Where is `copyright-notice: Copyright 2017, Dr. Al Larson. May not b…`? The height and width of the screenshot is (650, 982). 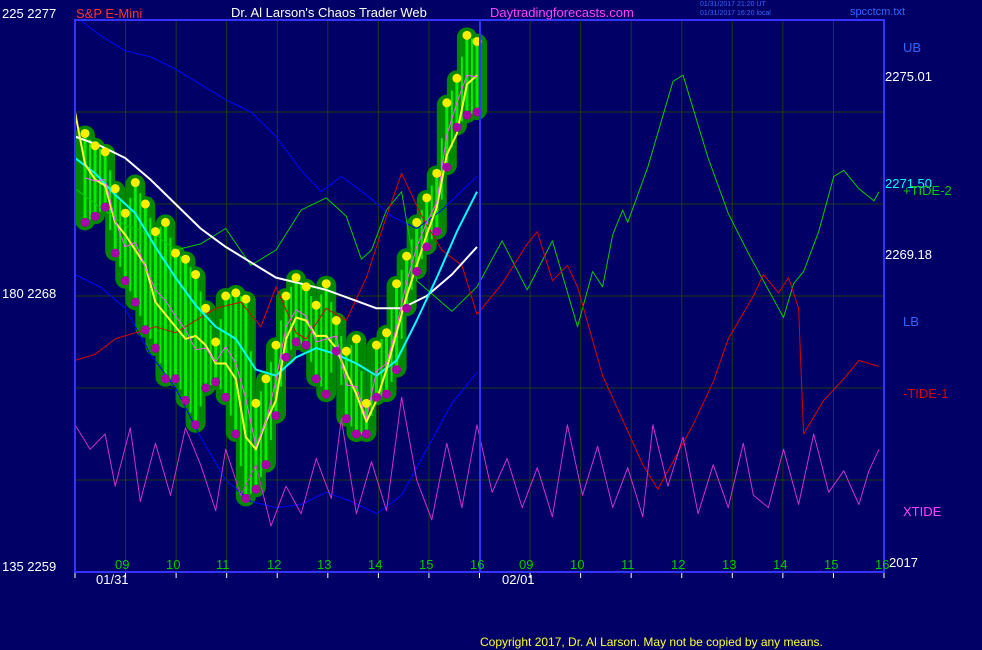
copyright-notice: Copyright 2017, Dr. Al Larson. May not b… is located at coordinates (651, 642).